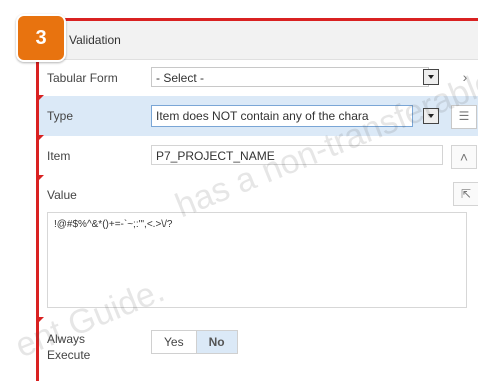 Image resolution: width=478 pixels, height=381 pixels. Describe the element at coordinates (174, 342) in the screenshot. I see `yes-option: Yes` at that location.